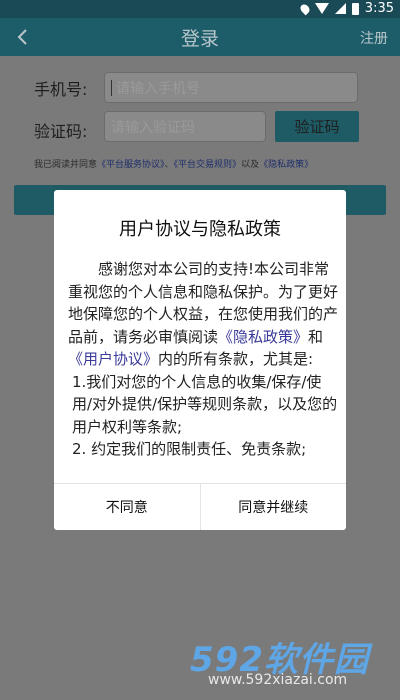 Image resolution: width=400 pixels, height=700 pixels. What do you see at coordinates (61, 131) in the screenshot?
I see `code-label: 验证码:` at bounding box center [61, 131].